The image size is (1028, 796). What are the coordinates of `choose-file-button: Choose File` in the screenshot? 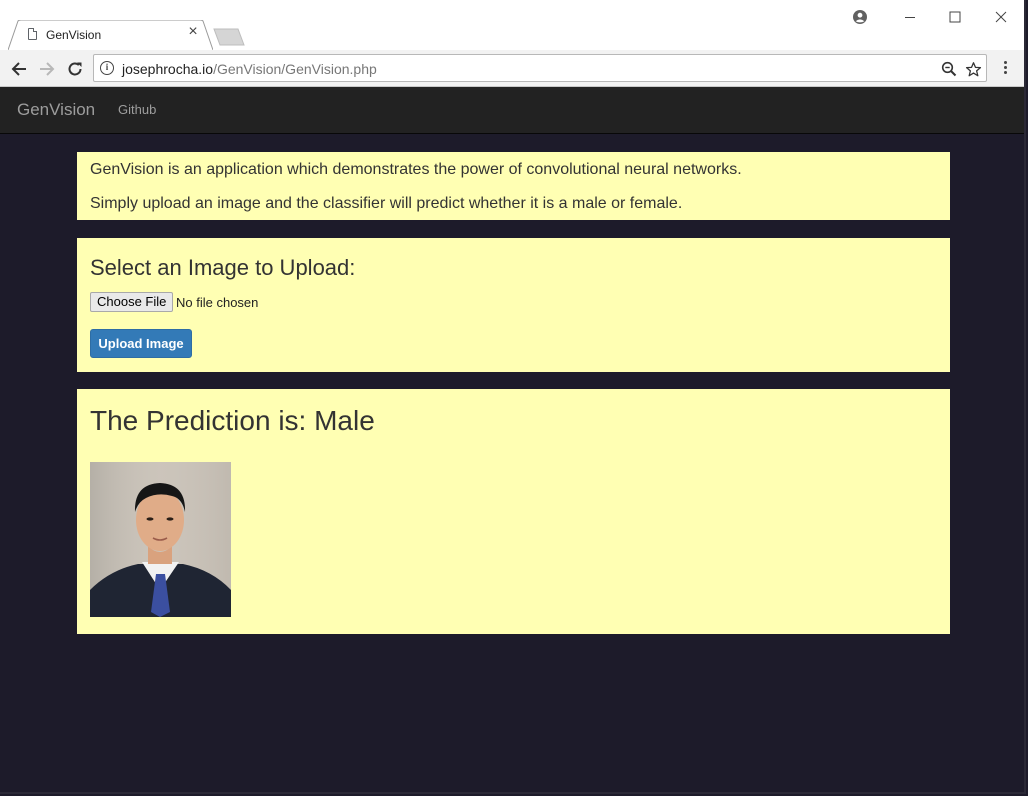 It's located at (132, 302).